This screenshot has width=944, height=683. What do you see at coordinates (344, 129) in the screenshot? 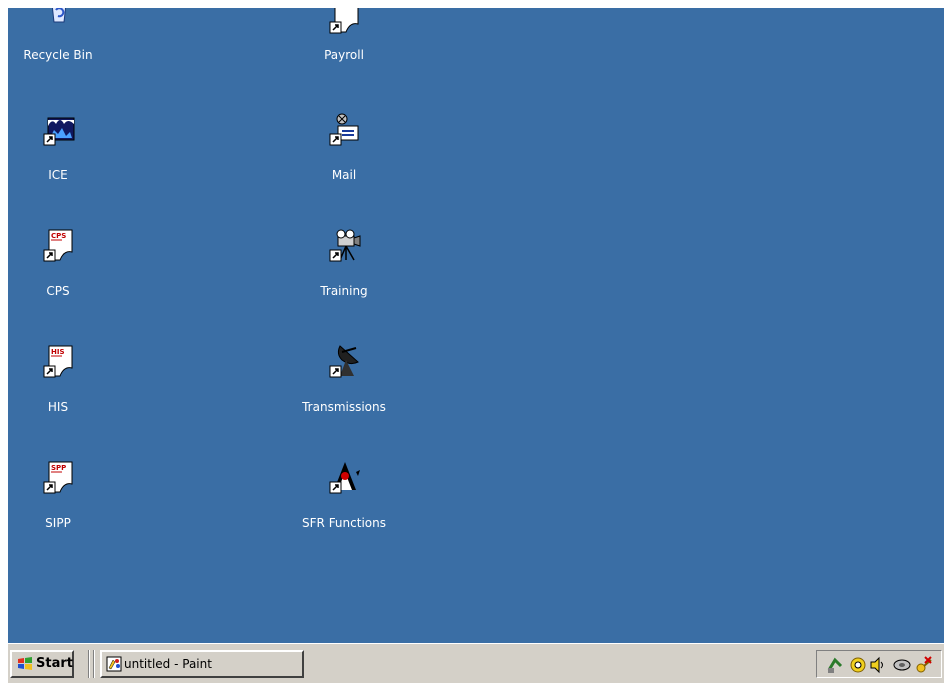
I see `mail-icon` at bounding box center [344, 129].